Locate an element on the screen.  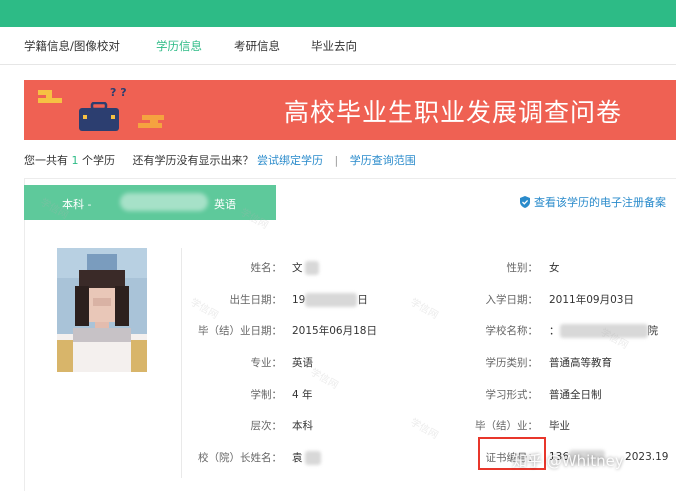
name-label: 姓名： is located at coordinates (266, 268).